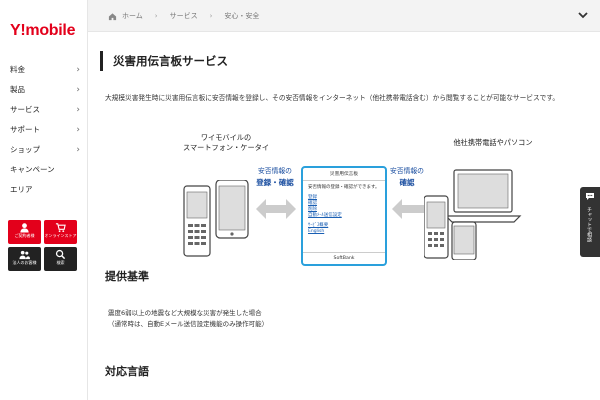 The width and height of the screenshot is (600, 400). Describe the element at coordinates (344, 232) in the screenshot. I see `english-link: English` at that location.